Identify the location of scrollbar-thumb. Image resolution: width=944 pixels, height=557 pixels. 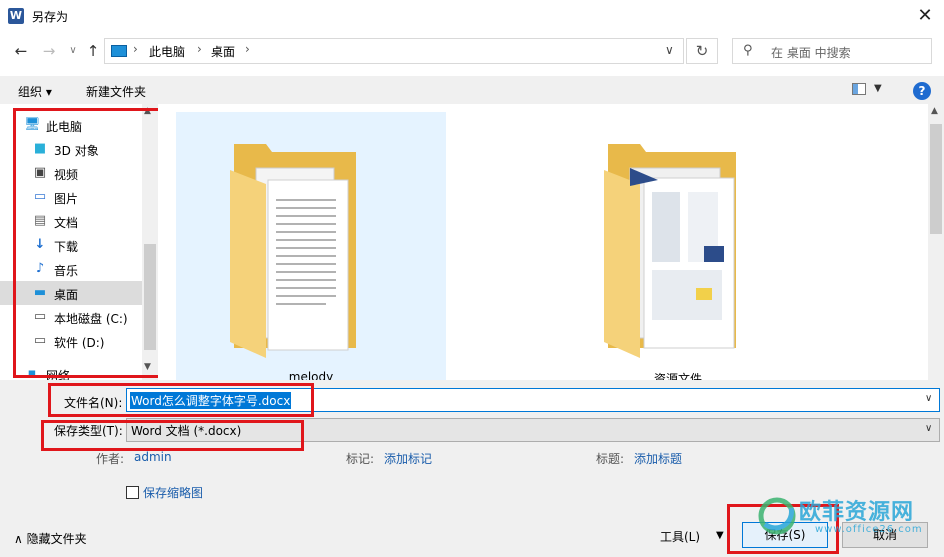
(936, 179).